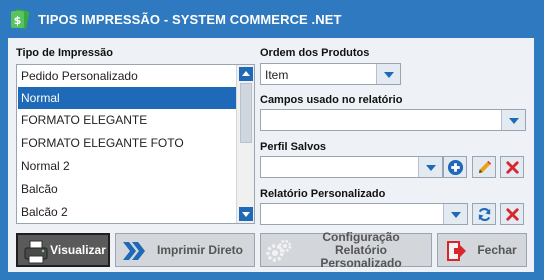  Describe the element at coordinates (497, 249) in the screenshot. I see `fechar-label: Fechar` at that location.